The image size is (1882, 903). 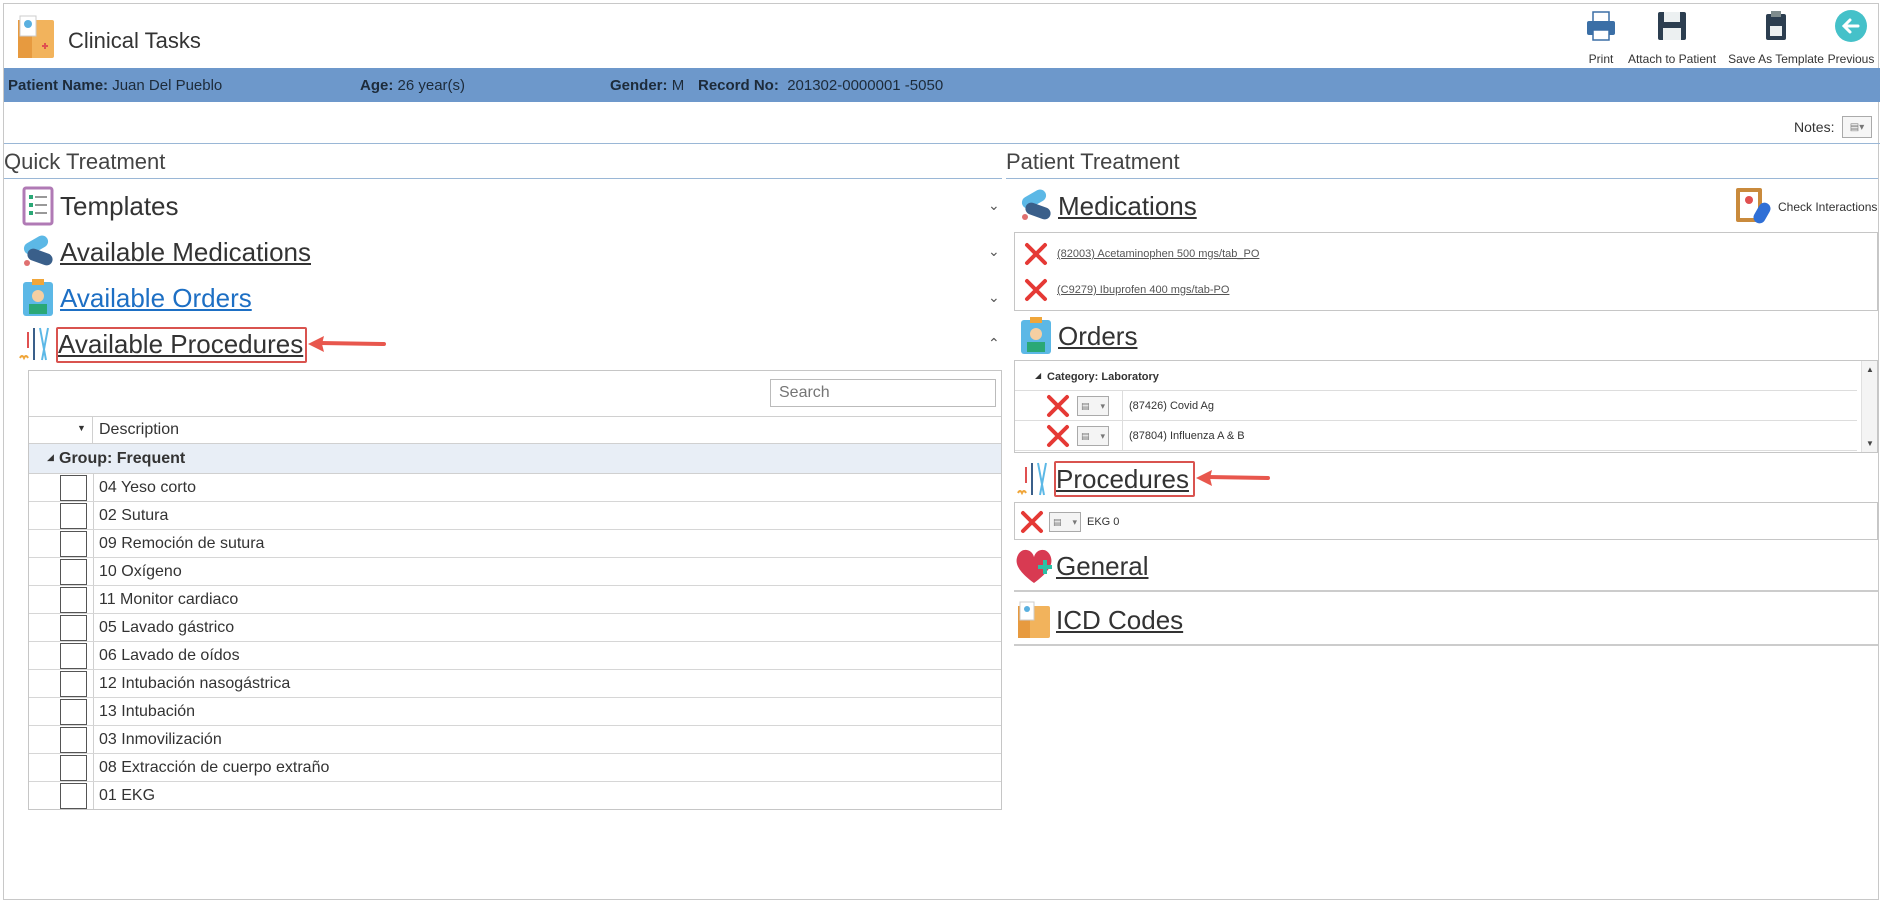 I want to click on notes-row: Notes: ▤ ▾, so click(x=942, y=126).